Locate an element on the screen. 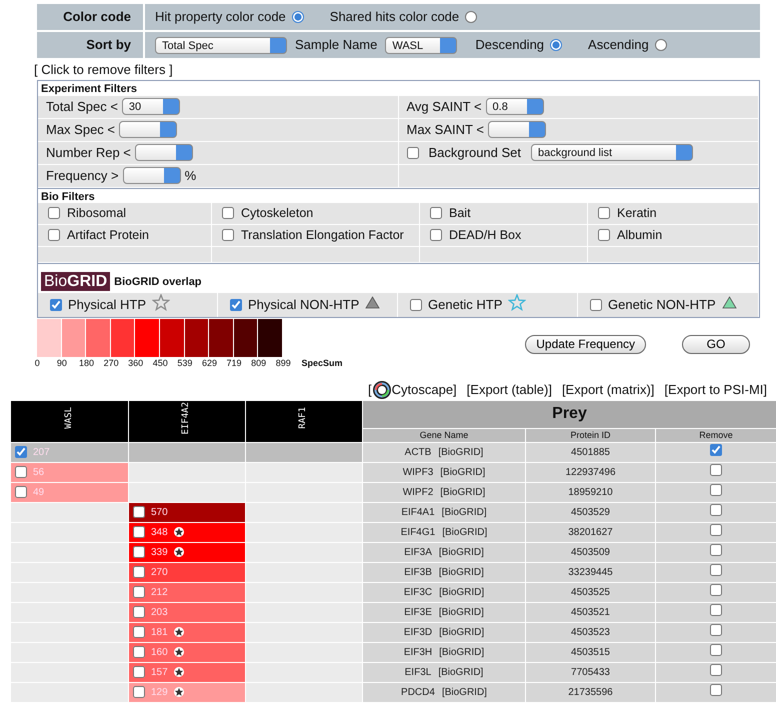 The width and height of the screenshot is (776, 712). go-button: GO is located at coordinates (716, 344).